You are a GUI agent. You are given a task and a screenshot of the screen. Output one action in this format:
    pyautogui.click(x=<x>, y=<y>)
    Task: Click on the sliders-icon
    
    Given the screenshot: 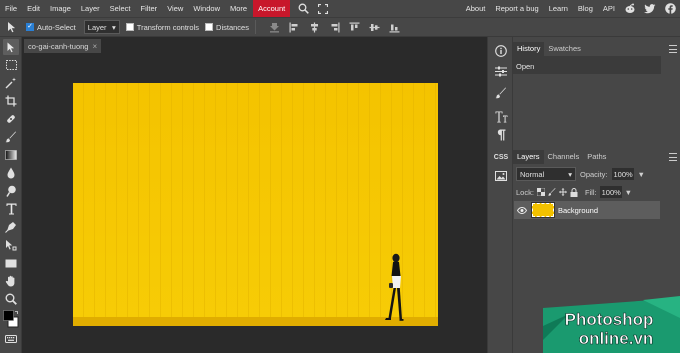 What is the action you would take?
    pyautogui.click(x=501, y=71)
    